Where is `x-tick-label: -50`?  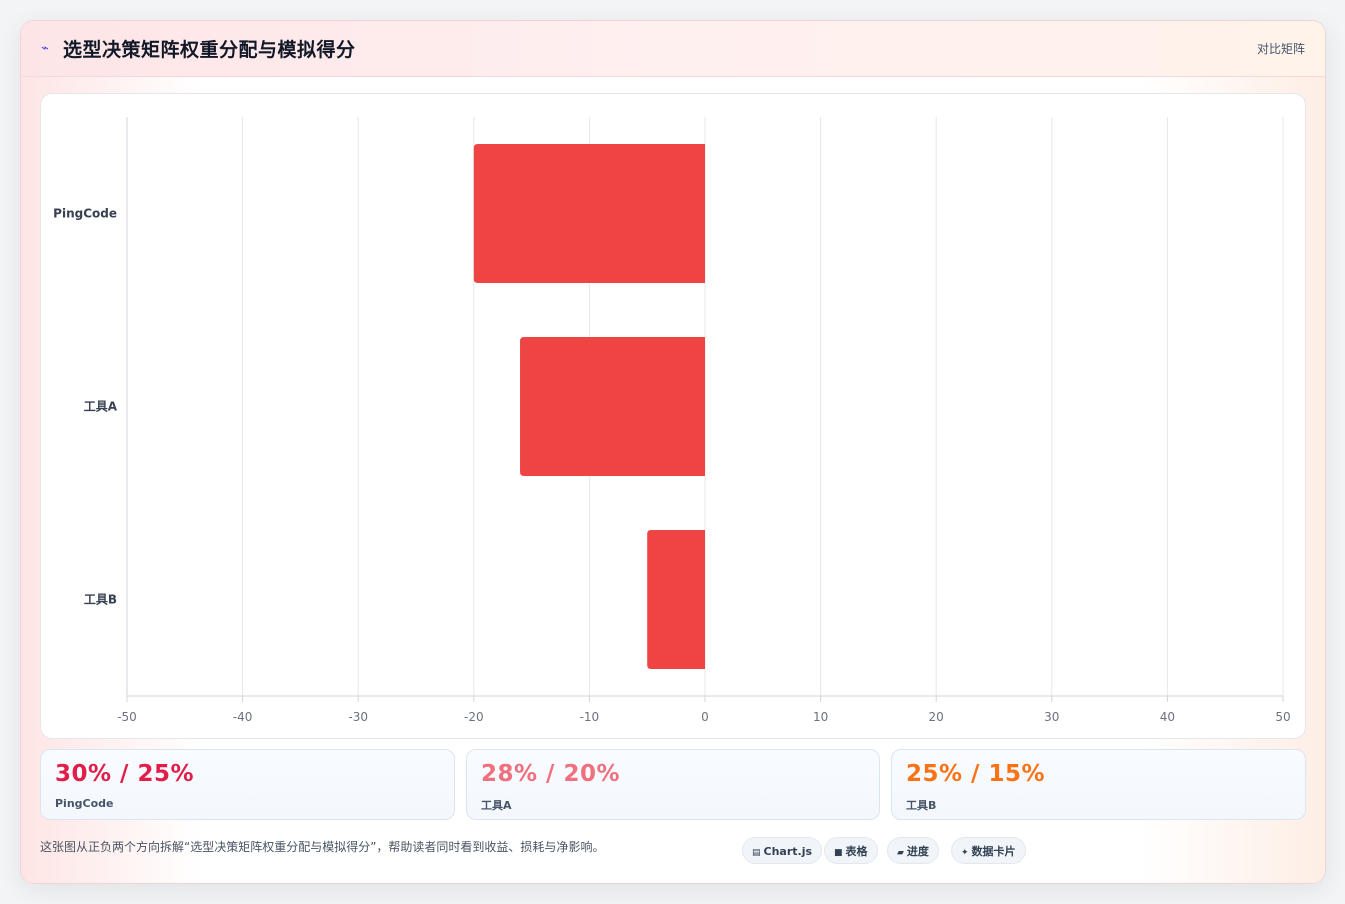
x-tick-label: -50 is located at coordinates (127, 717).